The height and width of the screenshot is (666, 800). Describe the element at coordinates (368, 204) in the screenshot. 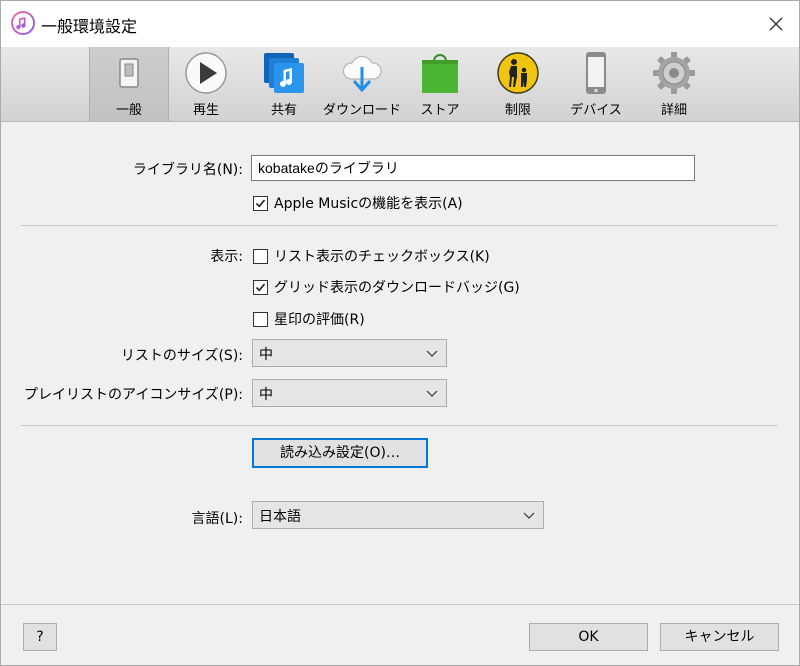

I see `apple-music-label: Apple Musicの機能を表示(A)` at that location.